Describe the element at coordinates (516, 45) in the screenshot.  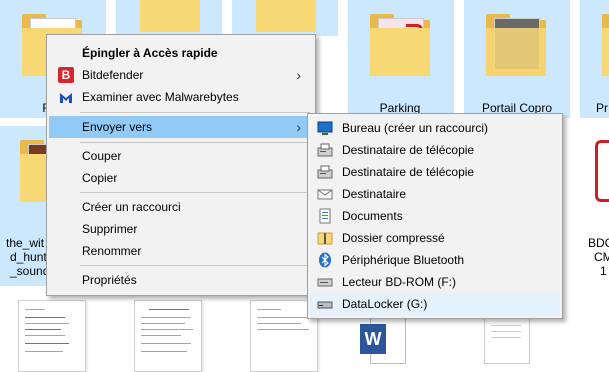
I see `folder-portail-icon` at that location.